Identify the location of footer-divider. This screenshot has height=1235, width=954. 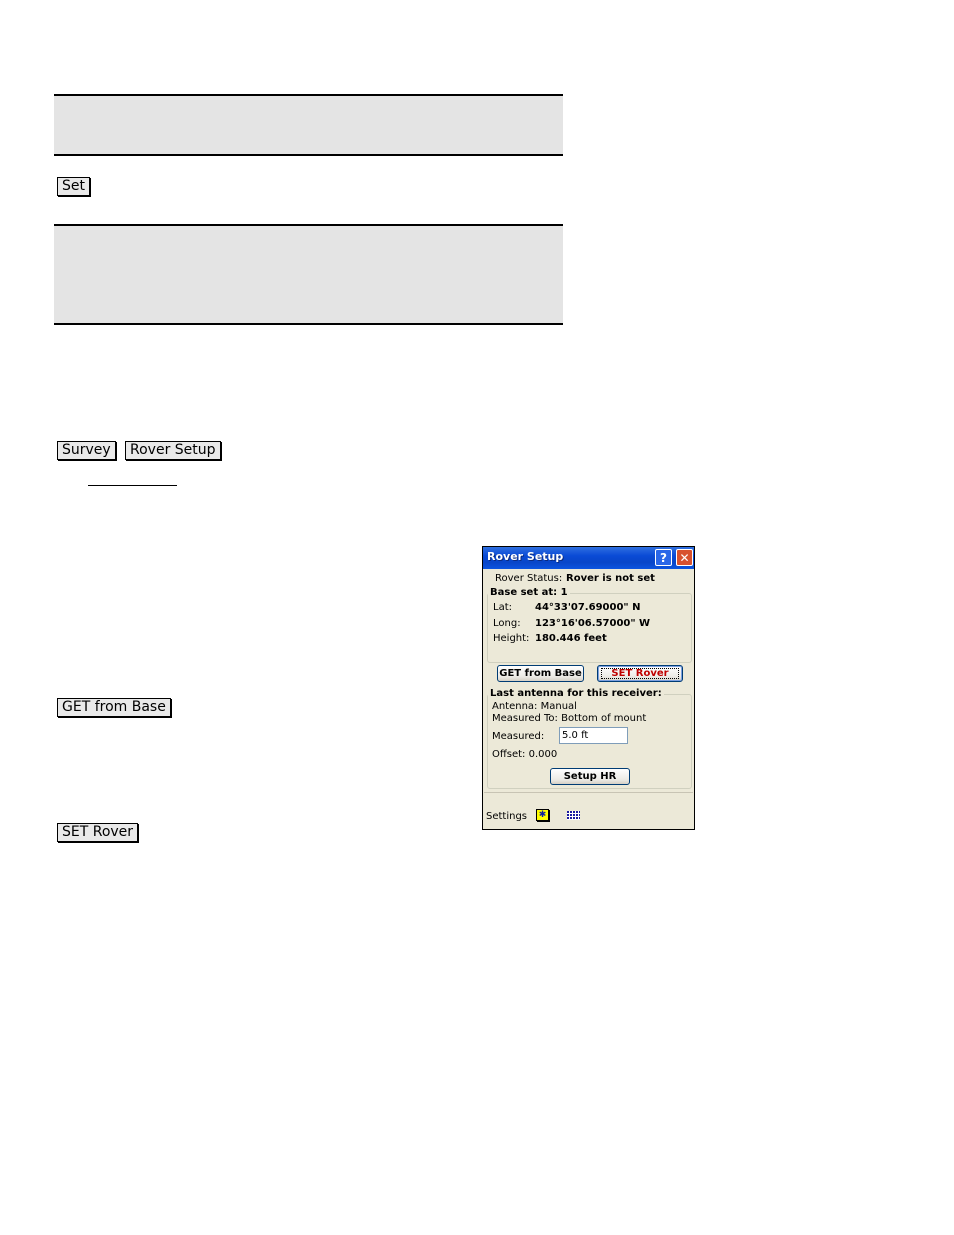
(588, 792).